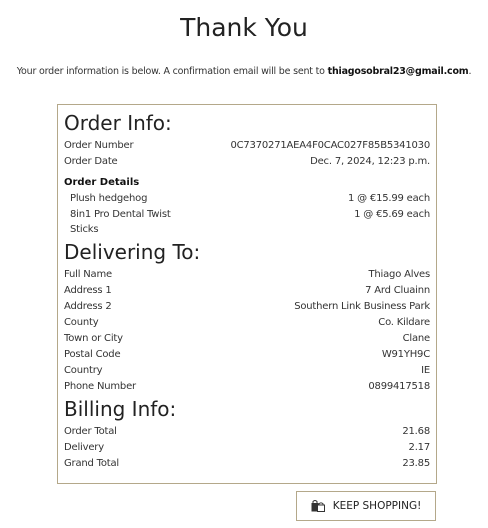  Describe the element at coordinates (398, 71) in the screenshot. I see `customer-email: thiagosobral23@gmail.com` at that location.